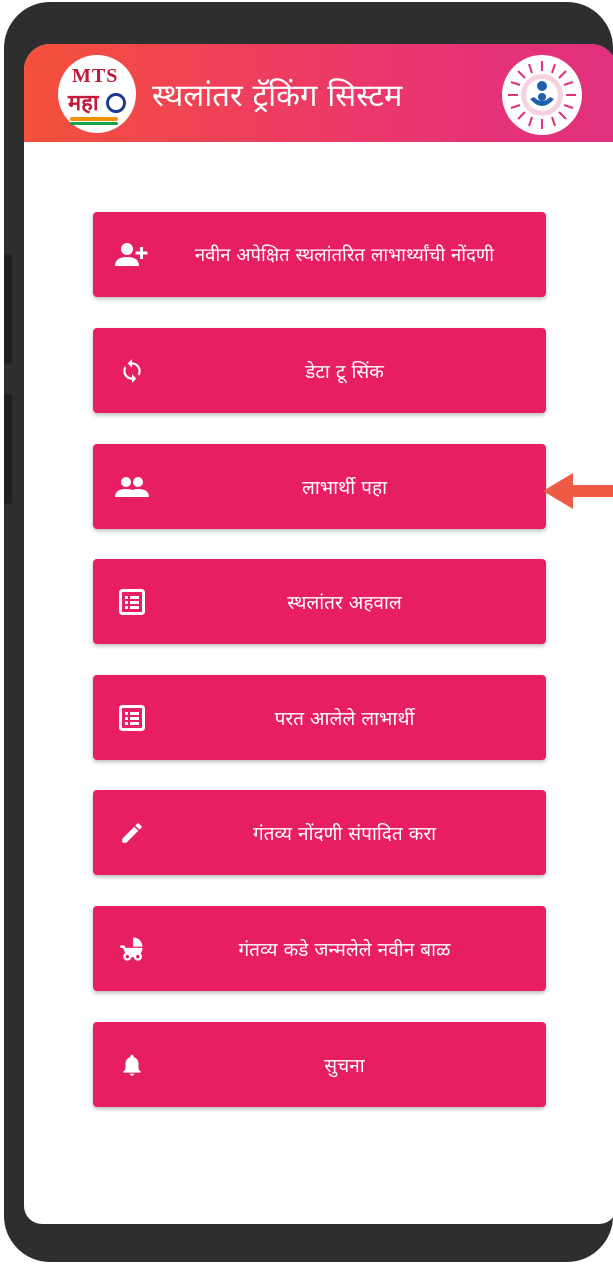 The height and width of the screenshot is (1264, 613). Describe the element at coordinates (344, 833) in the screenshot. I see `edit-destination-registration-label: गंतव्य नोंदणी संपादित करा` at that location.